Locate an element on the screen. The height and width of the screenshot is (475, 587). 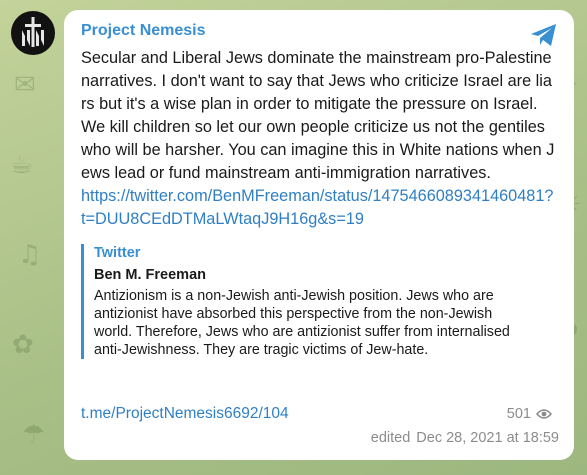
telegram-plane-icon is located at coordinates (543, 35).